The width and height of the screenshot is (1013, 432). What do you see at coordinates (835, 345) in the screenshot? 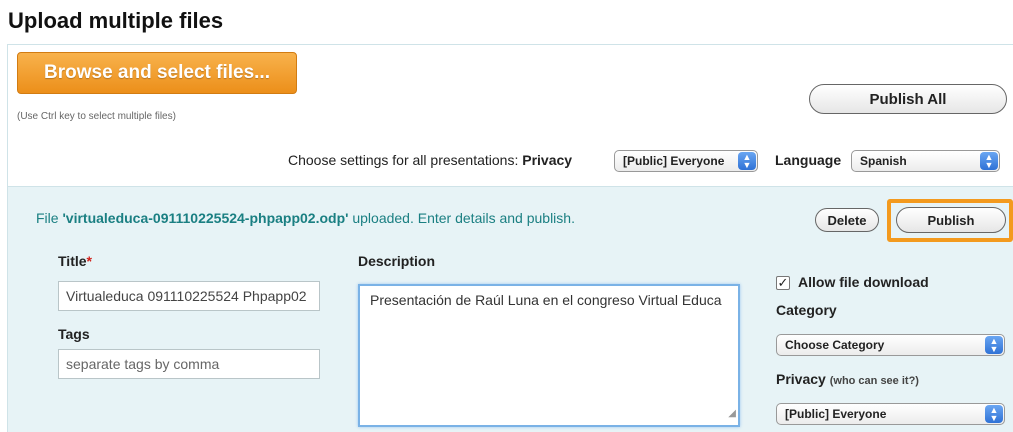
I see `category-value: Choose Category` at bounding box center [835, 345].